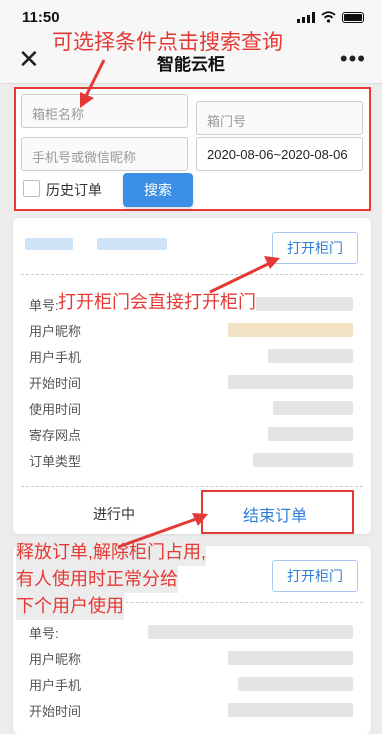 This screenshot has width=382, height=734. I want to click on status-time: 11:50, so click(41, 17).